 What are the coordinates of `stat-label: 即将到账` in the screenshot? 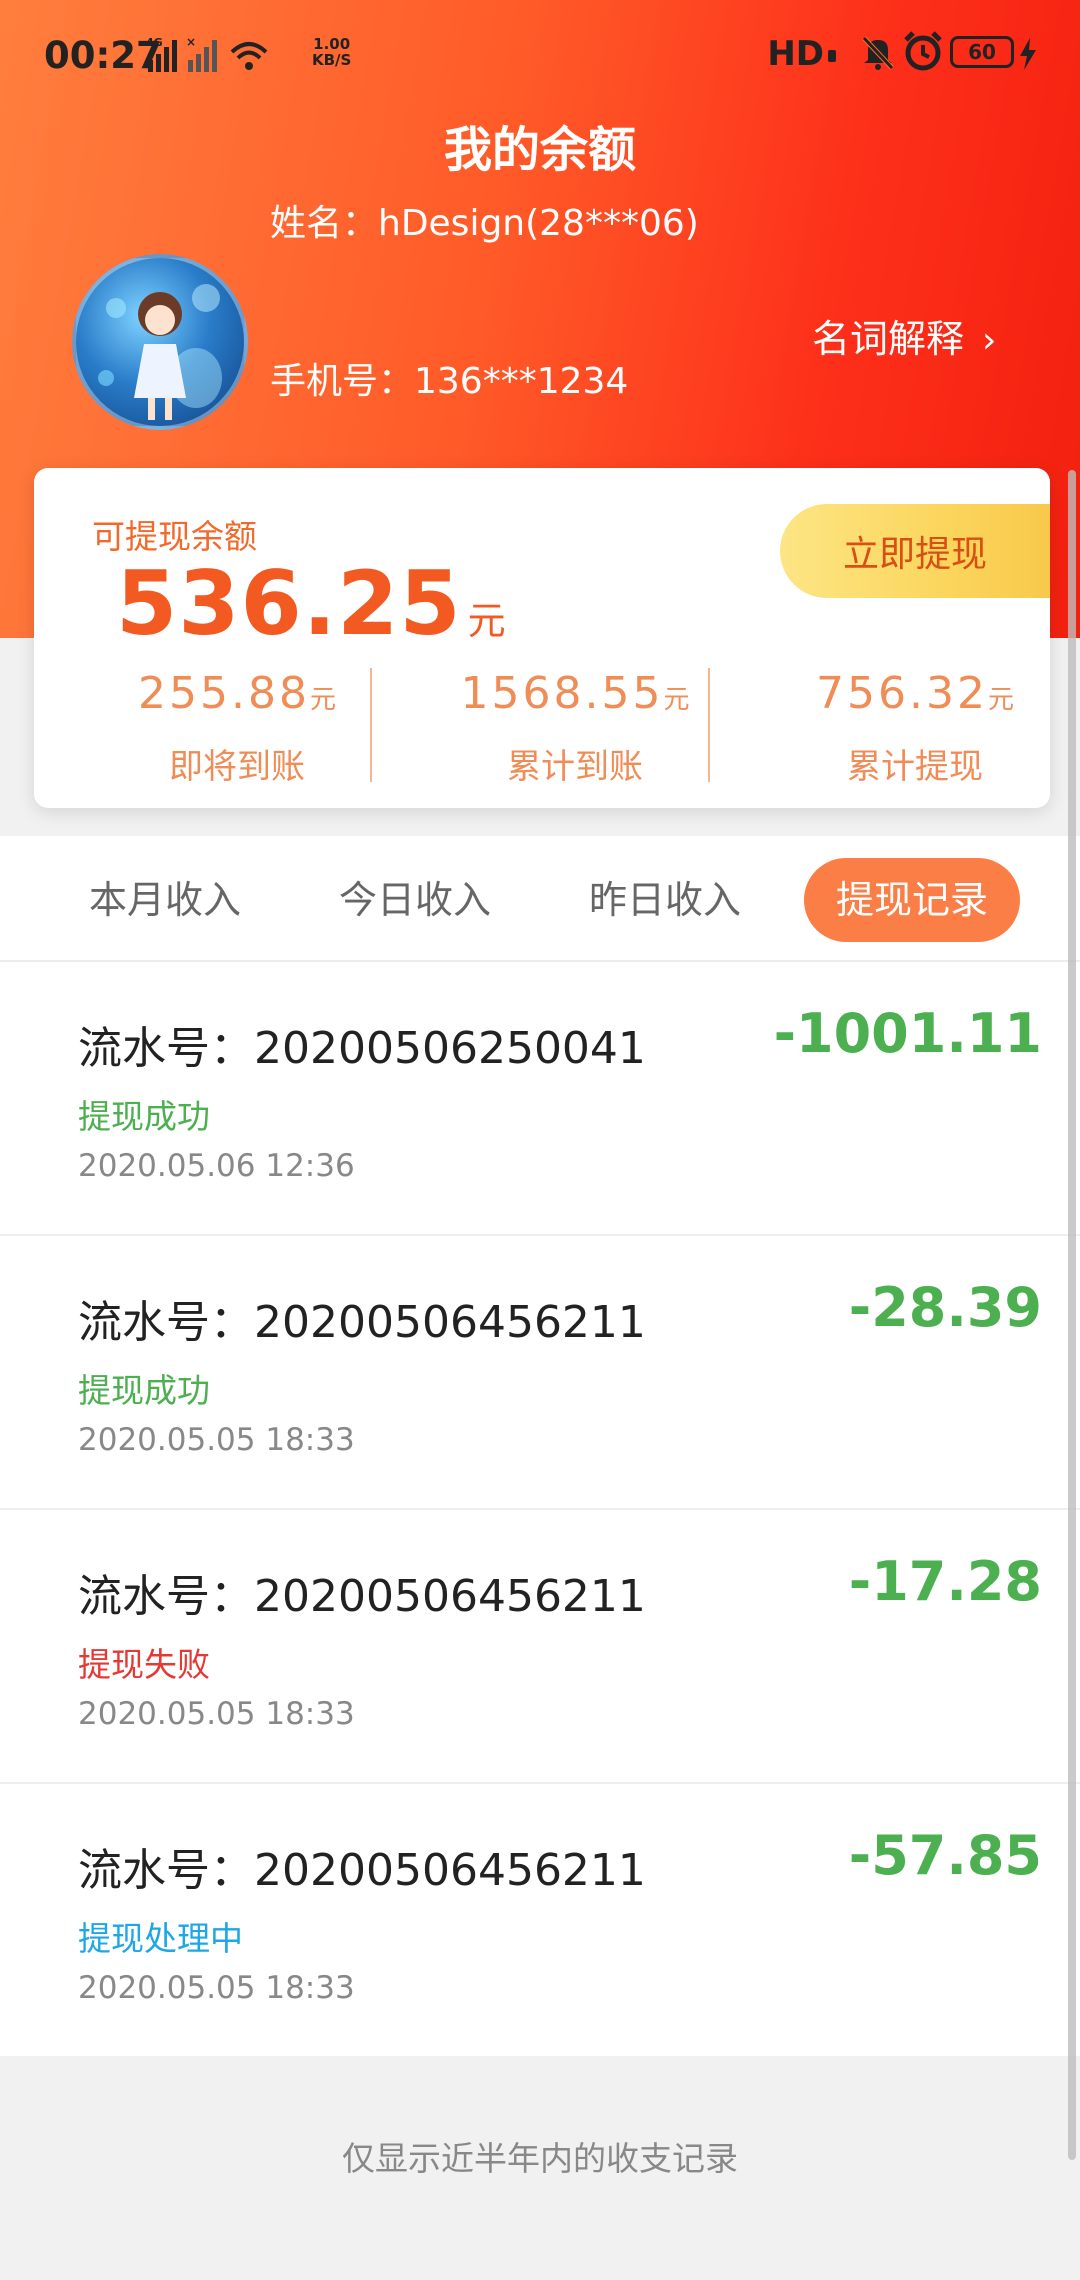 It's located at (237, 767).